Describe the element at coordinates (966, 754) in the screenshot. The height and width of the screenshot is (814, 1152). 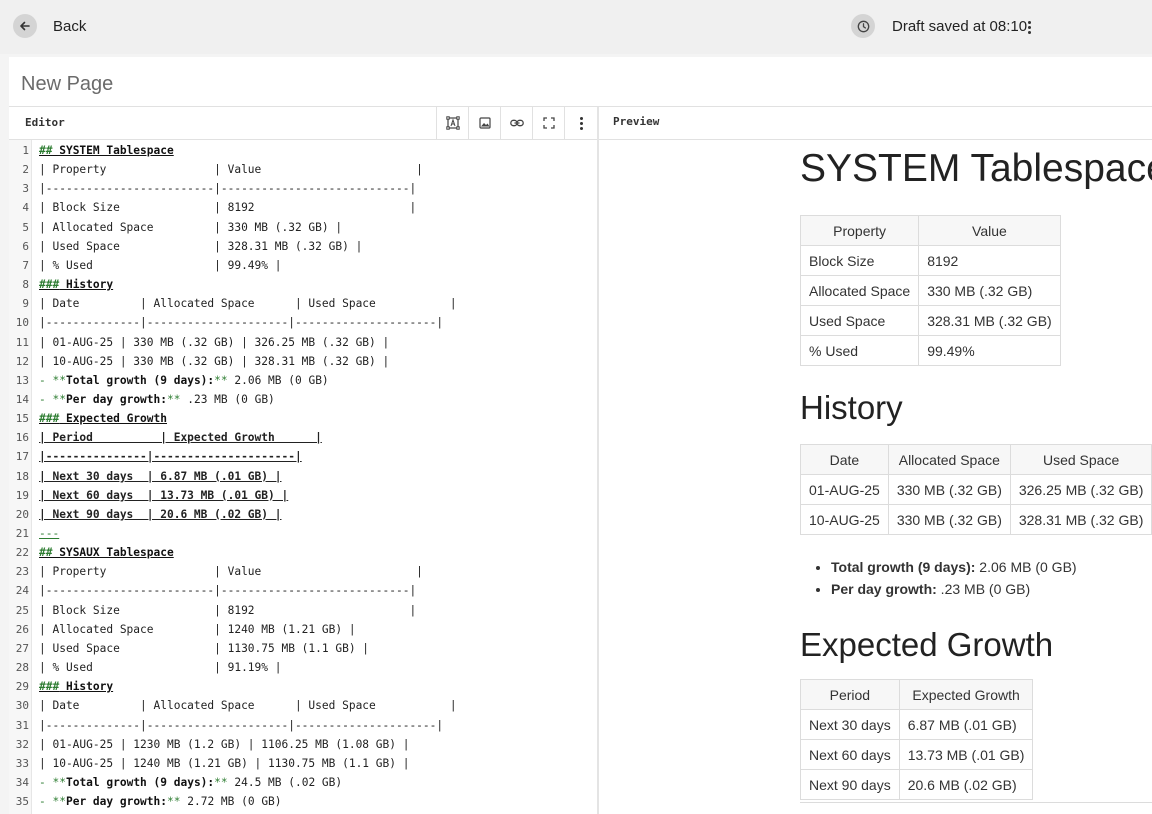
I see `table-cell: 13.73 MB (.01 GB)` at that location.